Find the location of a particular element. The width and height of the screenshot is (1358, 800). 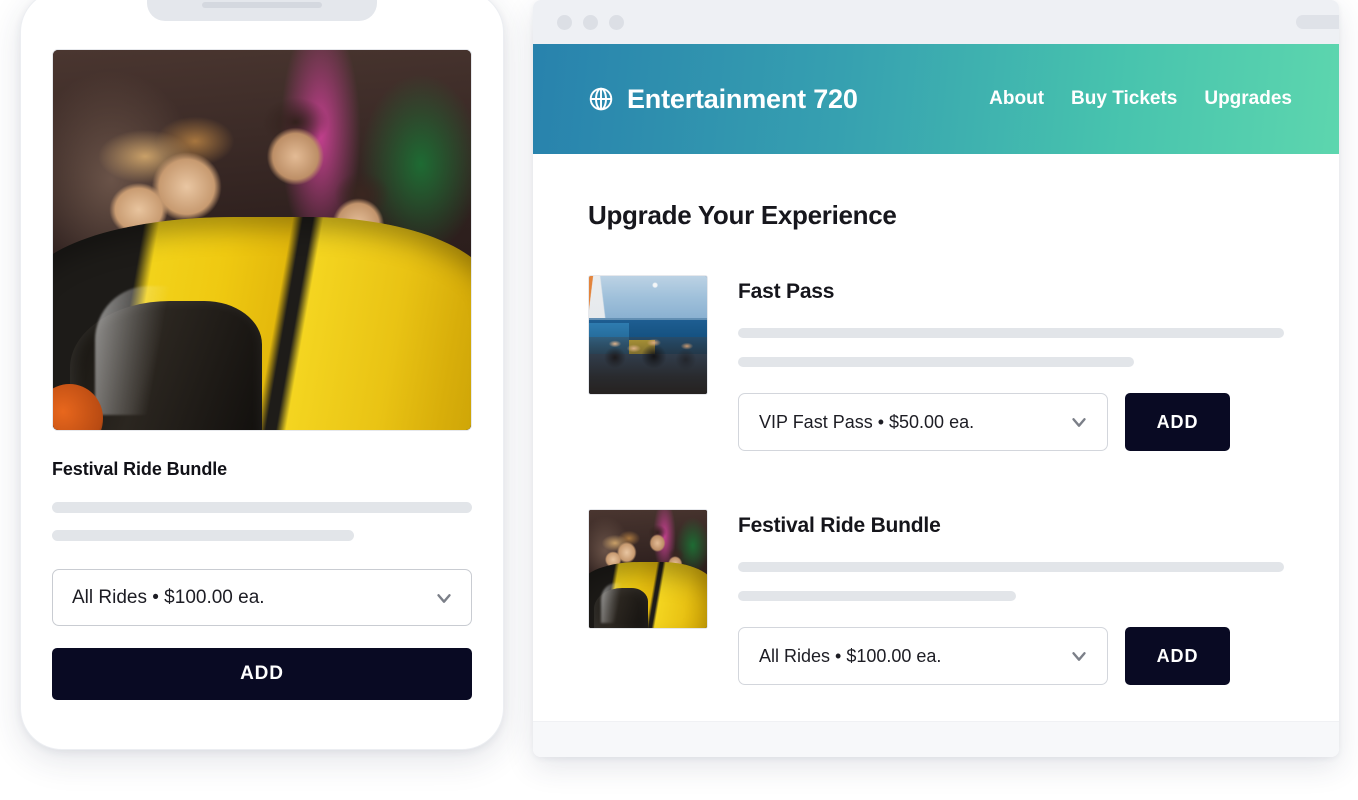

nav-link-buy-tickets: Buy Tickets is located at coordinates (1124, 99).